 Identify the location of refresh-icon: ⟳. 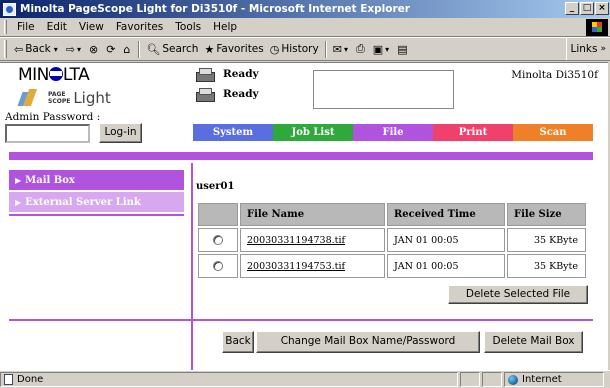
(111, 49).